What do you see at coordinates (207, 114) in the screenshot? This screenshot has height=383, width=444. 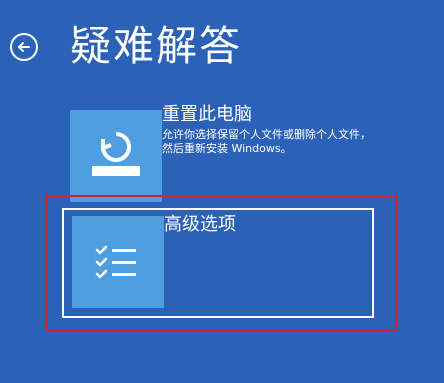 I see `option-title: 重置此电脑` at bounding box center [207, 114].